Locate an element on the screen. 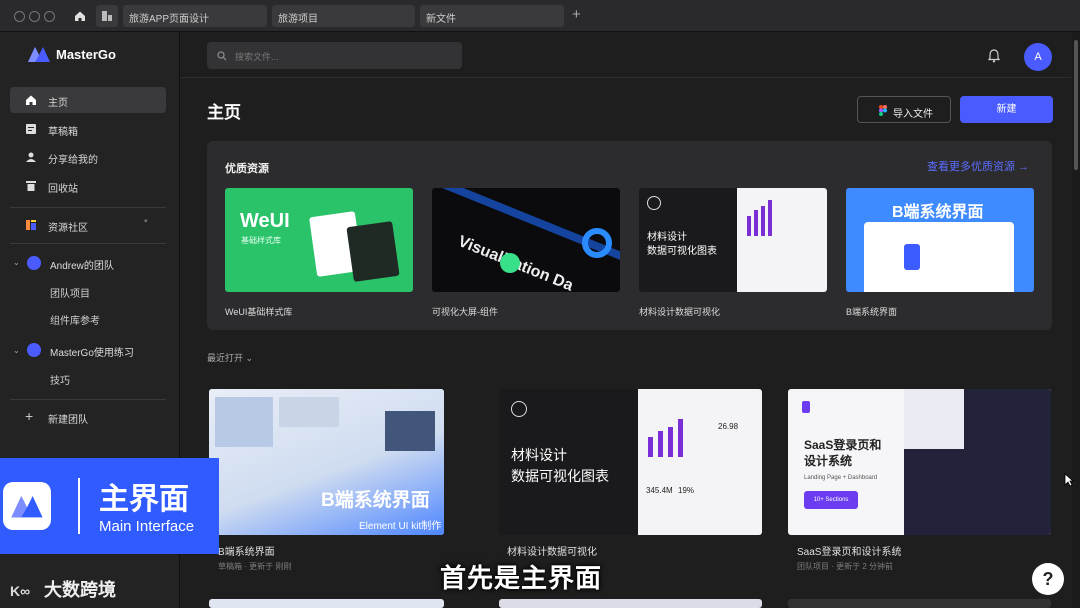 Image resolution: width=1080 pixels, height=608 pixels. more-resources-link: 查看更多优质资源 → is located at coordinates (978, 166).